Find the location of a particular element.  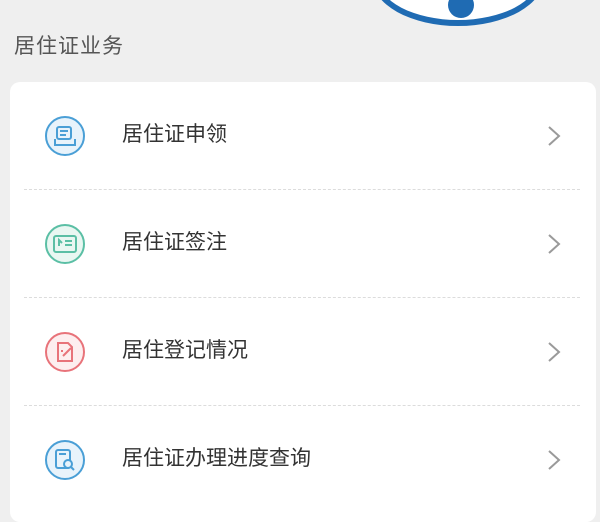

brand-logo is located at coordinates (458, 13).